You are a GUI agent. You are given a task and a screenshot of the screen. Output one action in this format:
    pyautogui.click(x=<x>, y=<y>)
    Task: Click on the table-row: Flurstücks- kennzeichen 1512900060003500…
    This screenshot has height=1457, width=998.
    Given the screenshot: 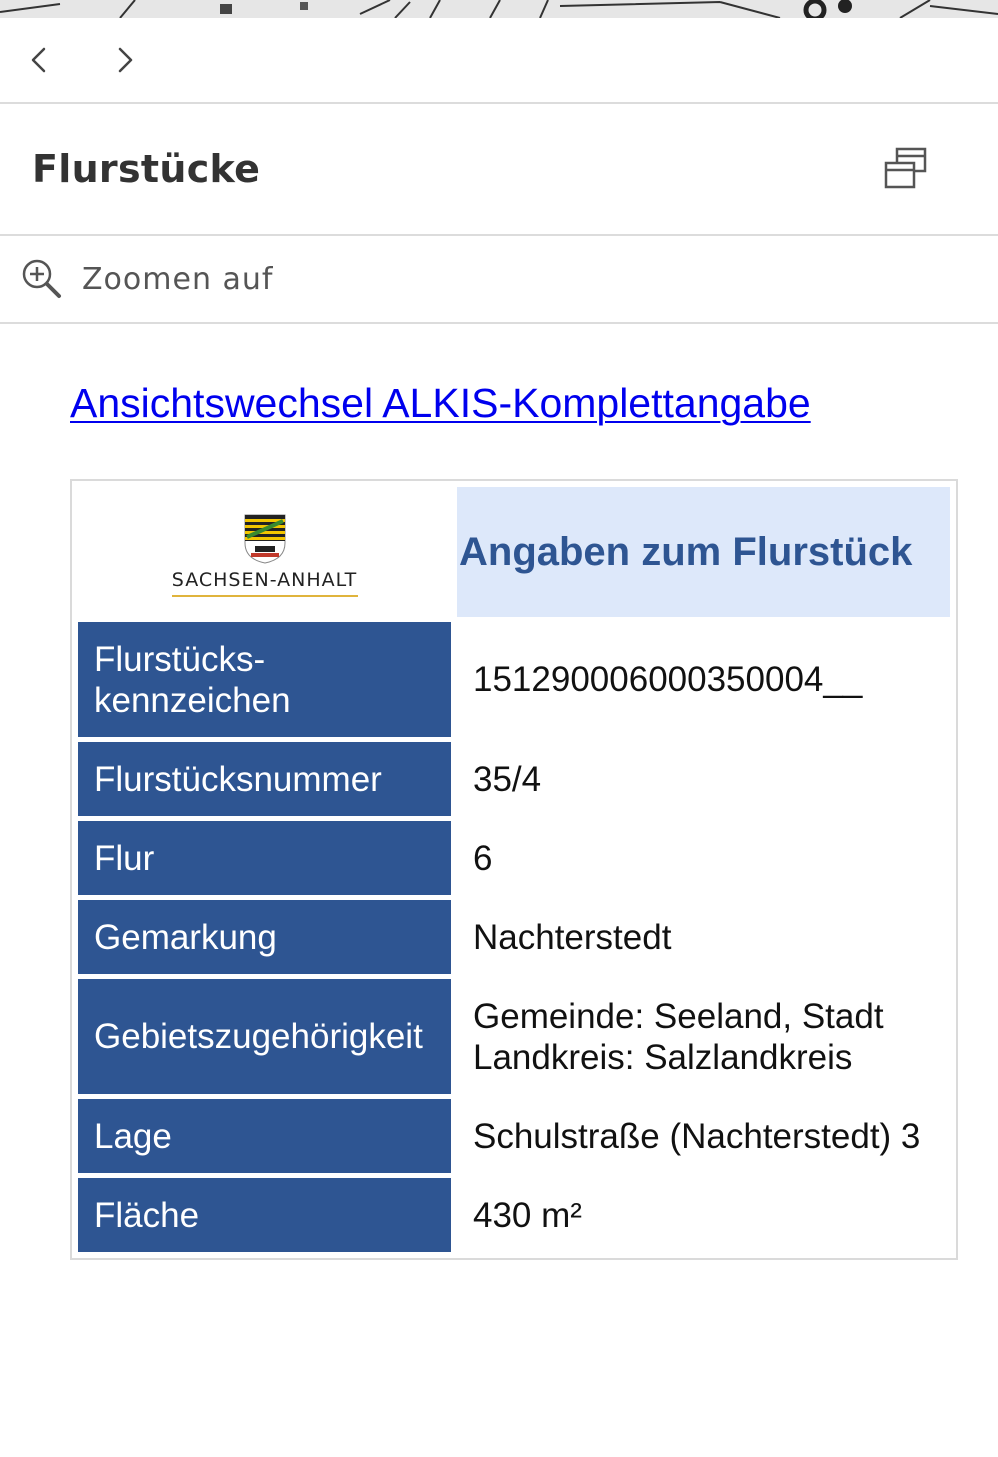 What is the action you would take?
    pyautogui.click(x=514, y=679)
    